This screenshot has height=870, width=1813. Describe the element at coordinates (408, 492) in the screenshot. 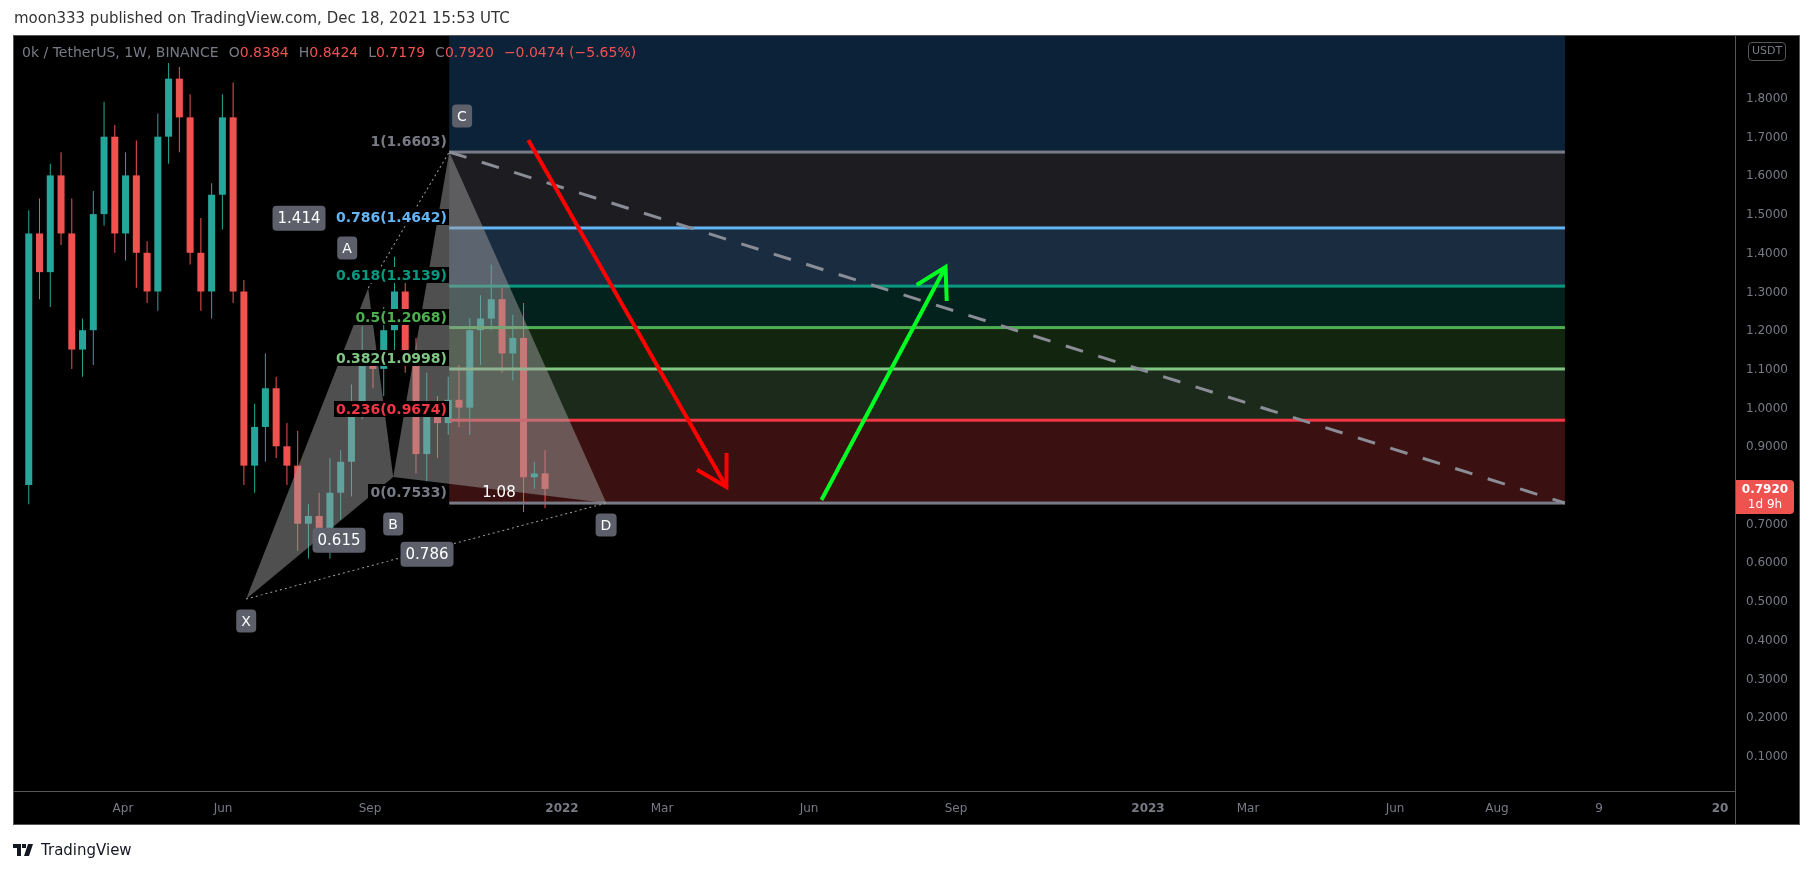

I see `fib-level-label: 0(0.7533)` at that location.